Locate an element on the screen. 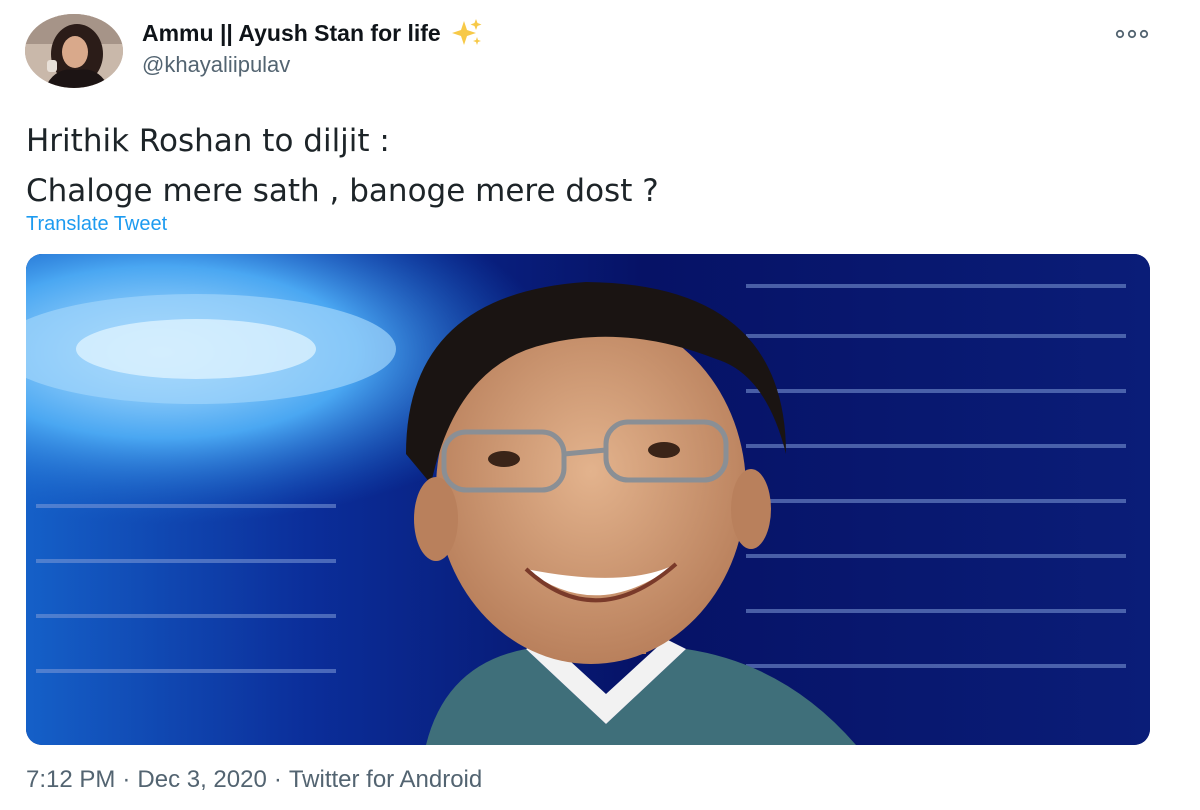 The image size is (1200, 810). tweet-text-line: Hrithik Roshan to diljit : is located at coordinates (208, 141).